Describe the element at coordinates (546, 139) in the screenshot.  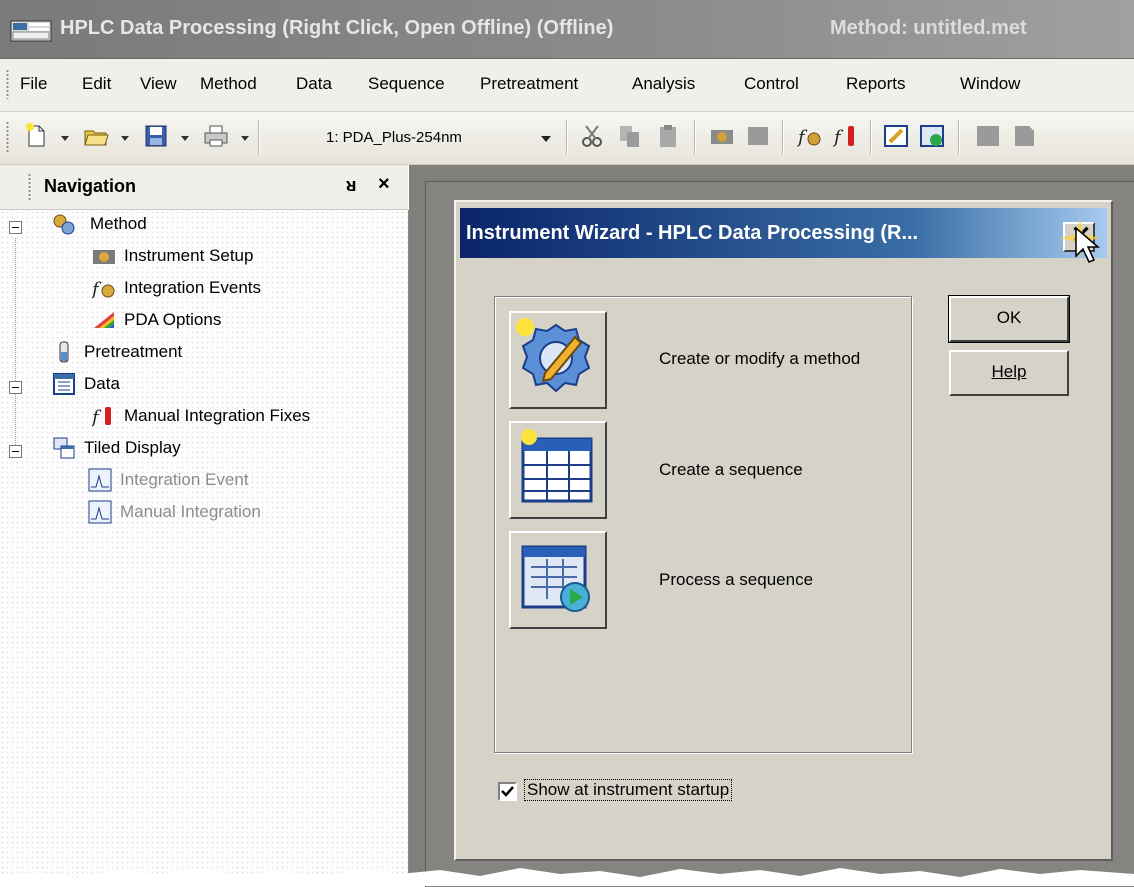
I see `chevron-down-icon` at that location.